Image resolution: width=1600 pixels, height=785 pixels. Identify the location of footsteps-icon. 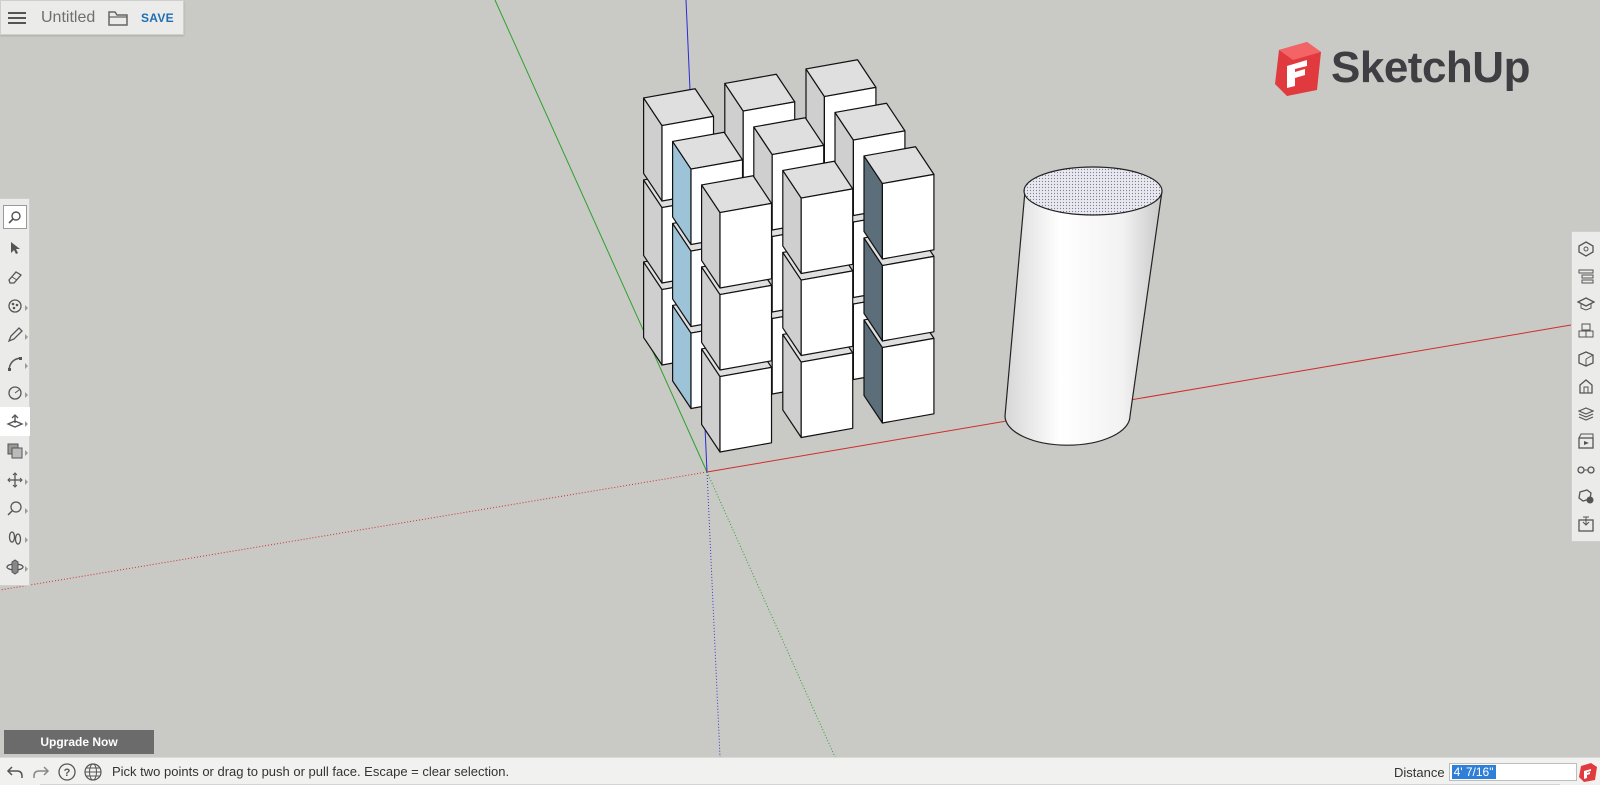
(15, 537).